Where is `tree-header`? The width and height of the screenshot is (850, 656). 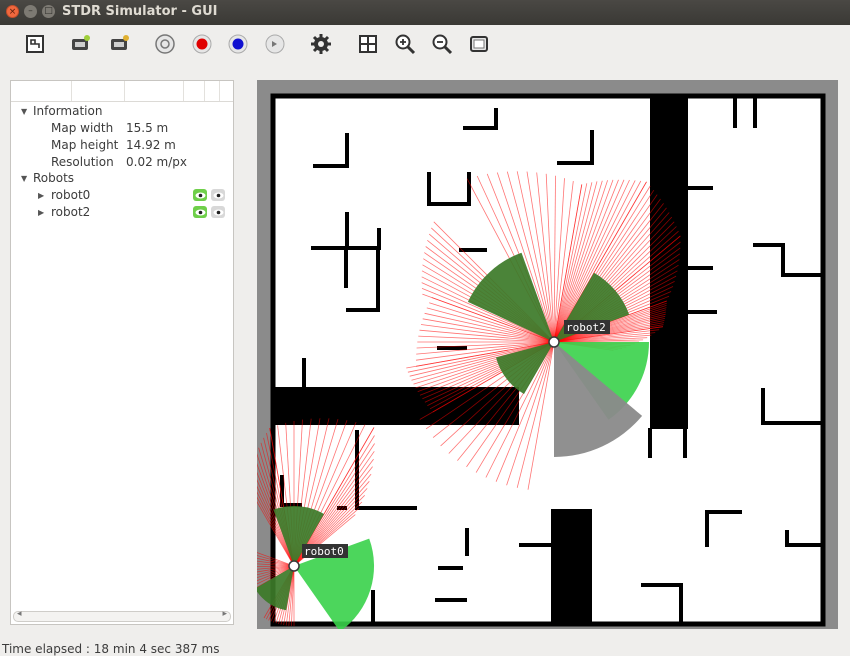 tree-header is located at coordinates (122, 91).